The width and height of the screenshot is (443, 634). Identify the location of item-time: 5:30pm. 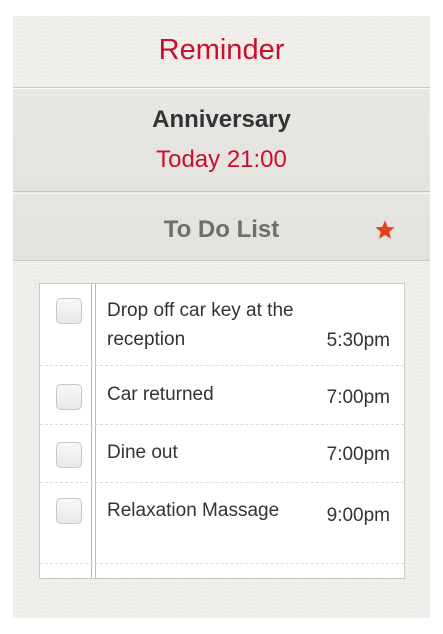
(358, 340).